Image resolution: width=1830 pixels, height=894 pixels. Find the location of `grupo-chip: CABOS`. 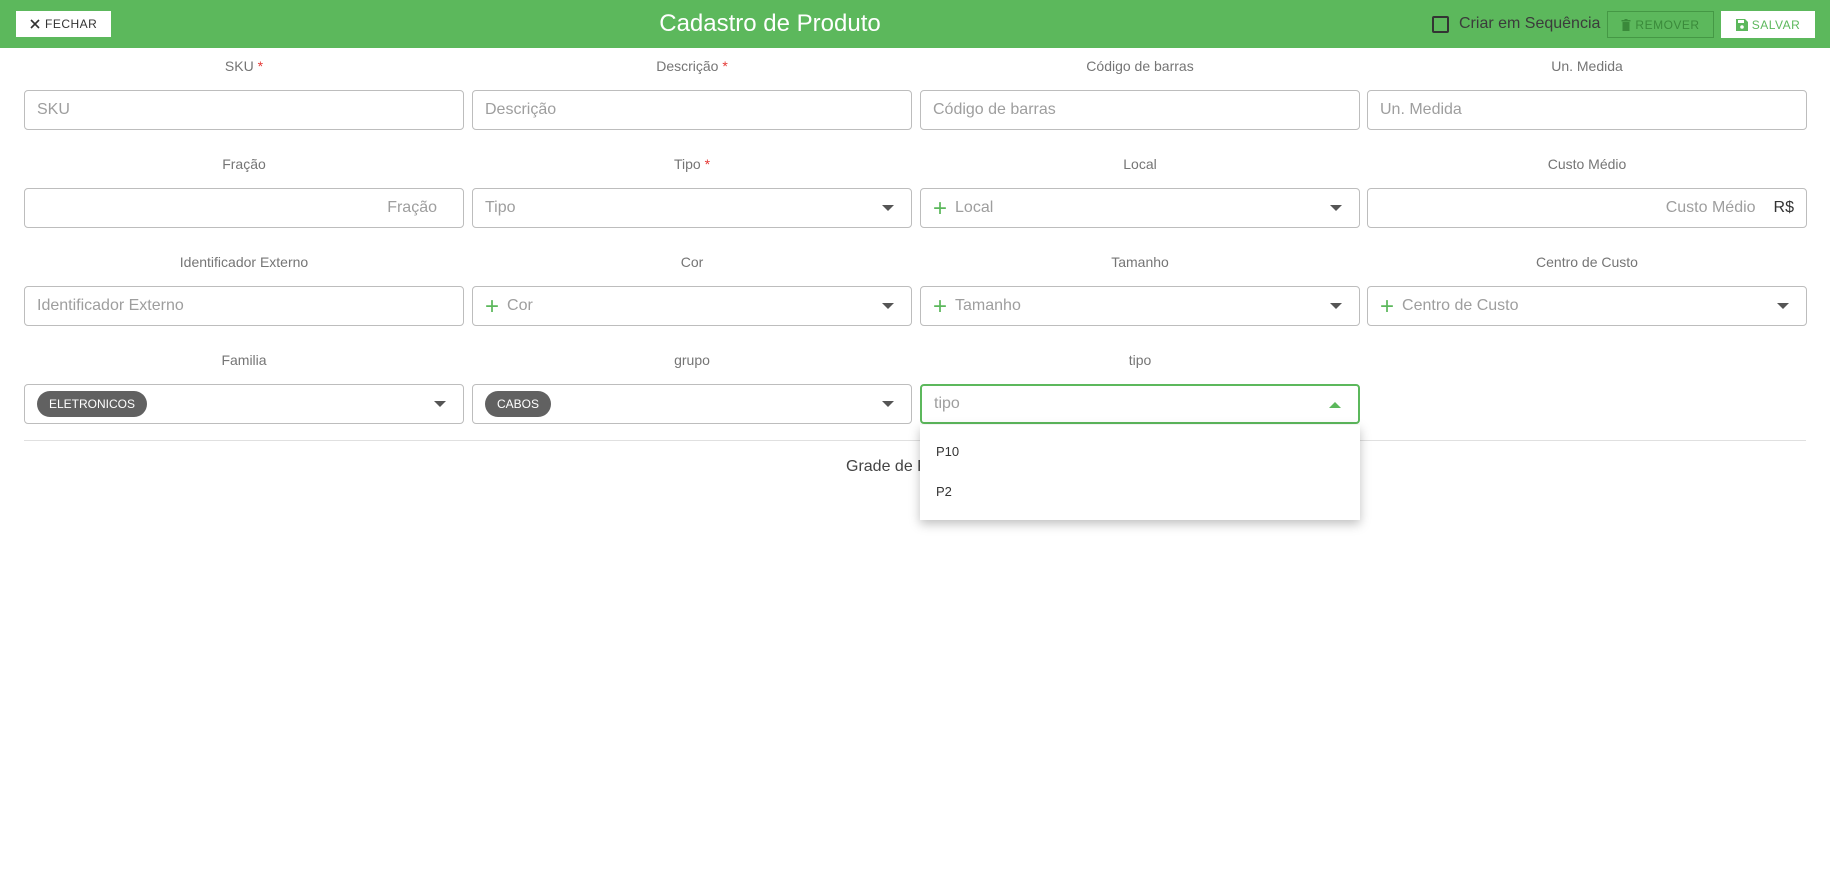

grupo-chip: CABOS is located at coordinates (518, 404).